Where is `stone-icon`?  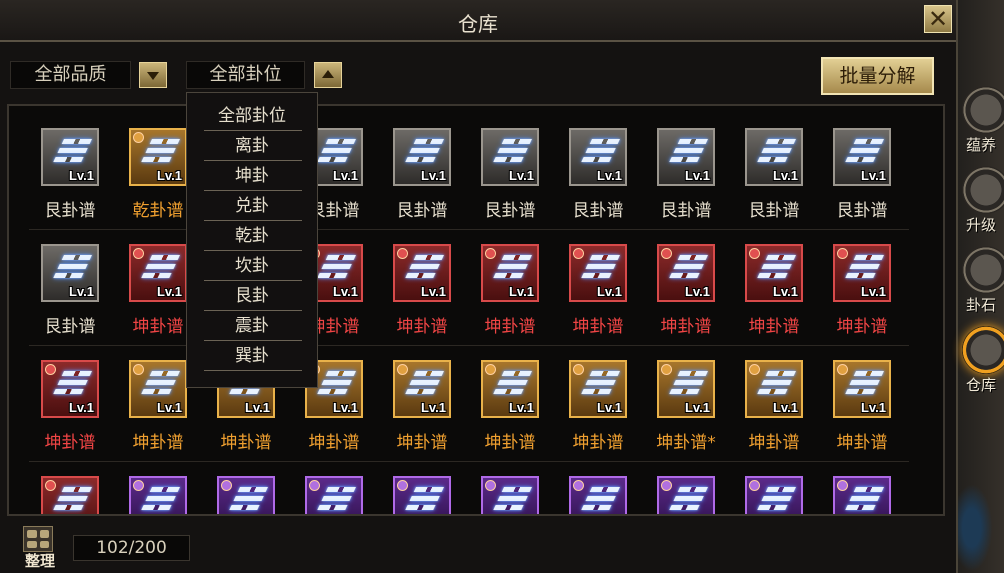 stone-icon is located at coordinates (983, 270).